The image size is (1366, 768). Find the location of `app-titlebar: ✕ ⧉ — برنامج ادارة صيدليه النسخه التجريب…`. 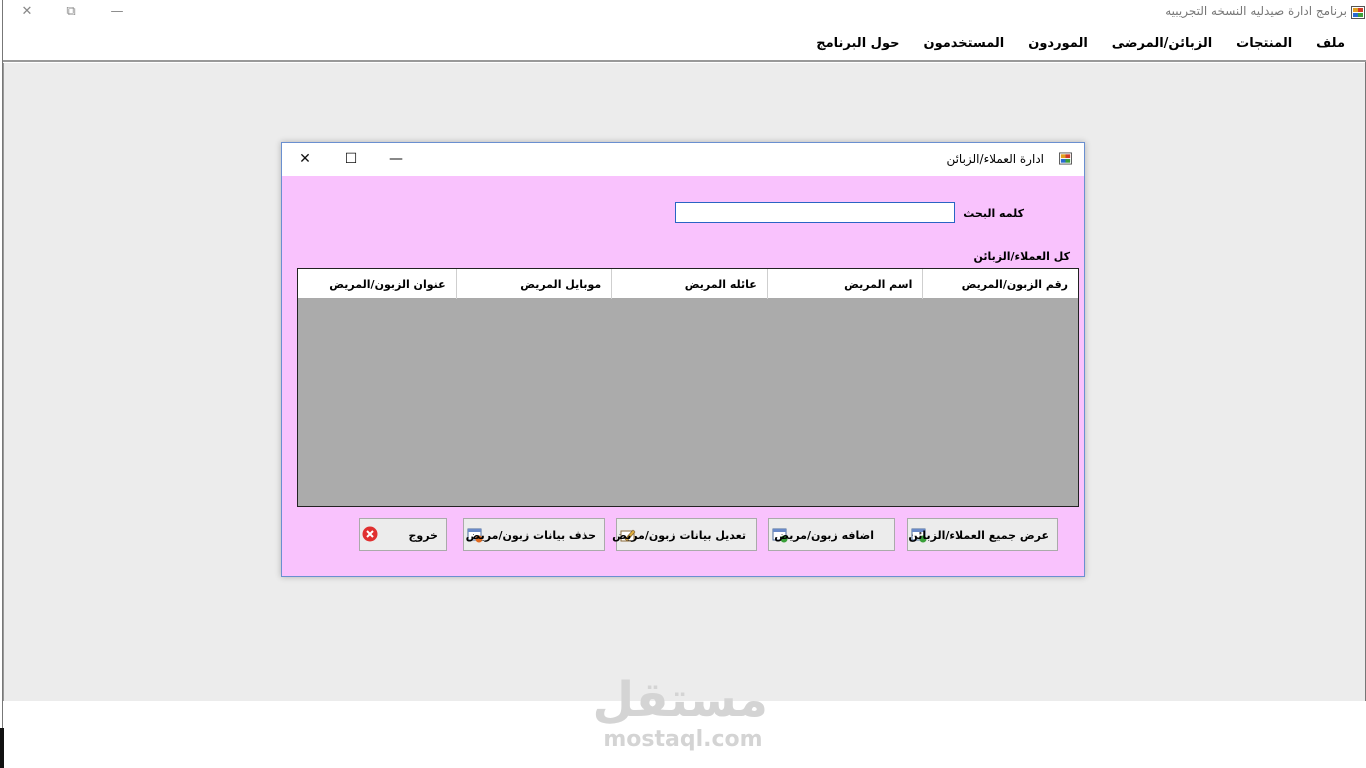

app-titlebar: ✕ ⧉ — برنامج ادارة صيدليه النسخه التجريب… is located at coordinates (684, 12).